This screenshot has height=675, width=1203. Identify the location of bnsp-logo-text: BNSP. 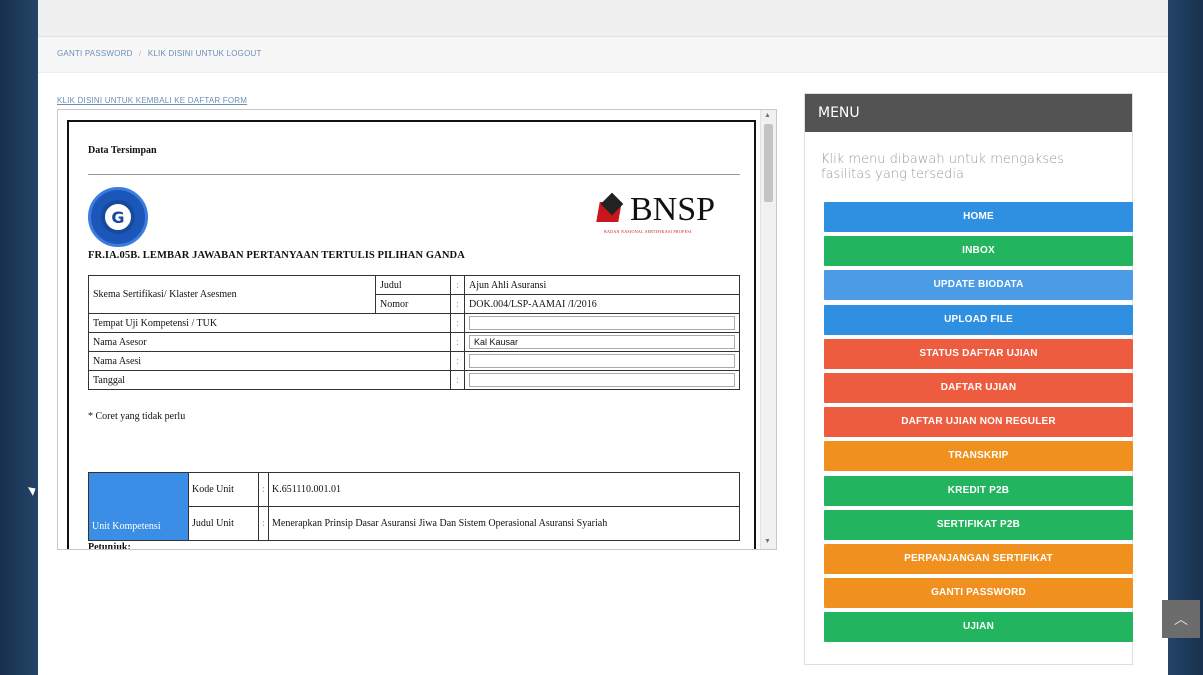
(673, 209).